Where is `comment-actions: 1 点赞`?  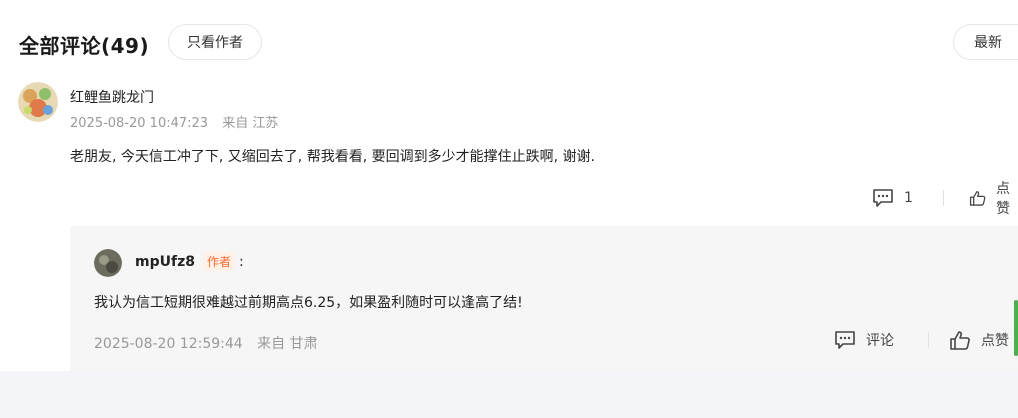 comment-actions: 1 点赞 is located at coordinates (945, 198).